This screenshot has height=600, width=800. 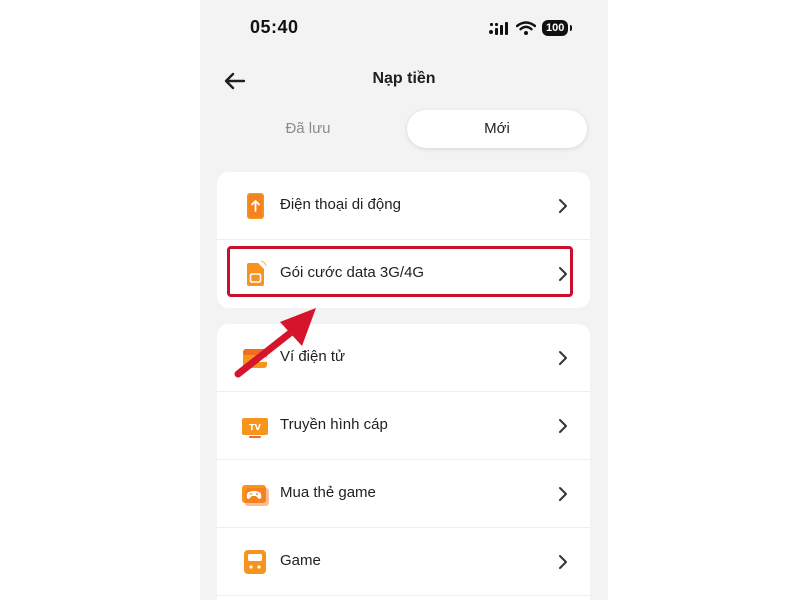 What do you see at coordinates (352, 272) in the screenshot?
I see `list-item-label: Gói cước data 3G/4G` at bounding box center [352, 272].